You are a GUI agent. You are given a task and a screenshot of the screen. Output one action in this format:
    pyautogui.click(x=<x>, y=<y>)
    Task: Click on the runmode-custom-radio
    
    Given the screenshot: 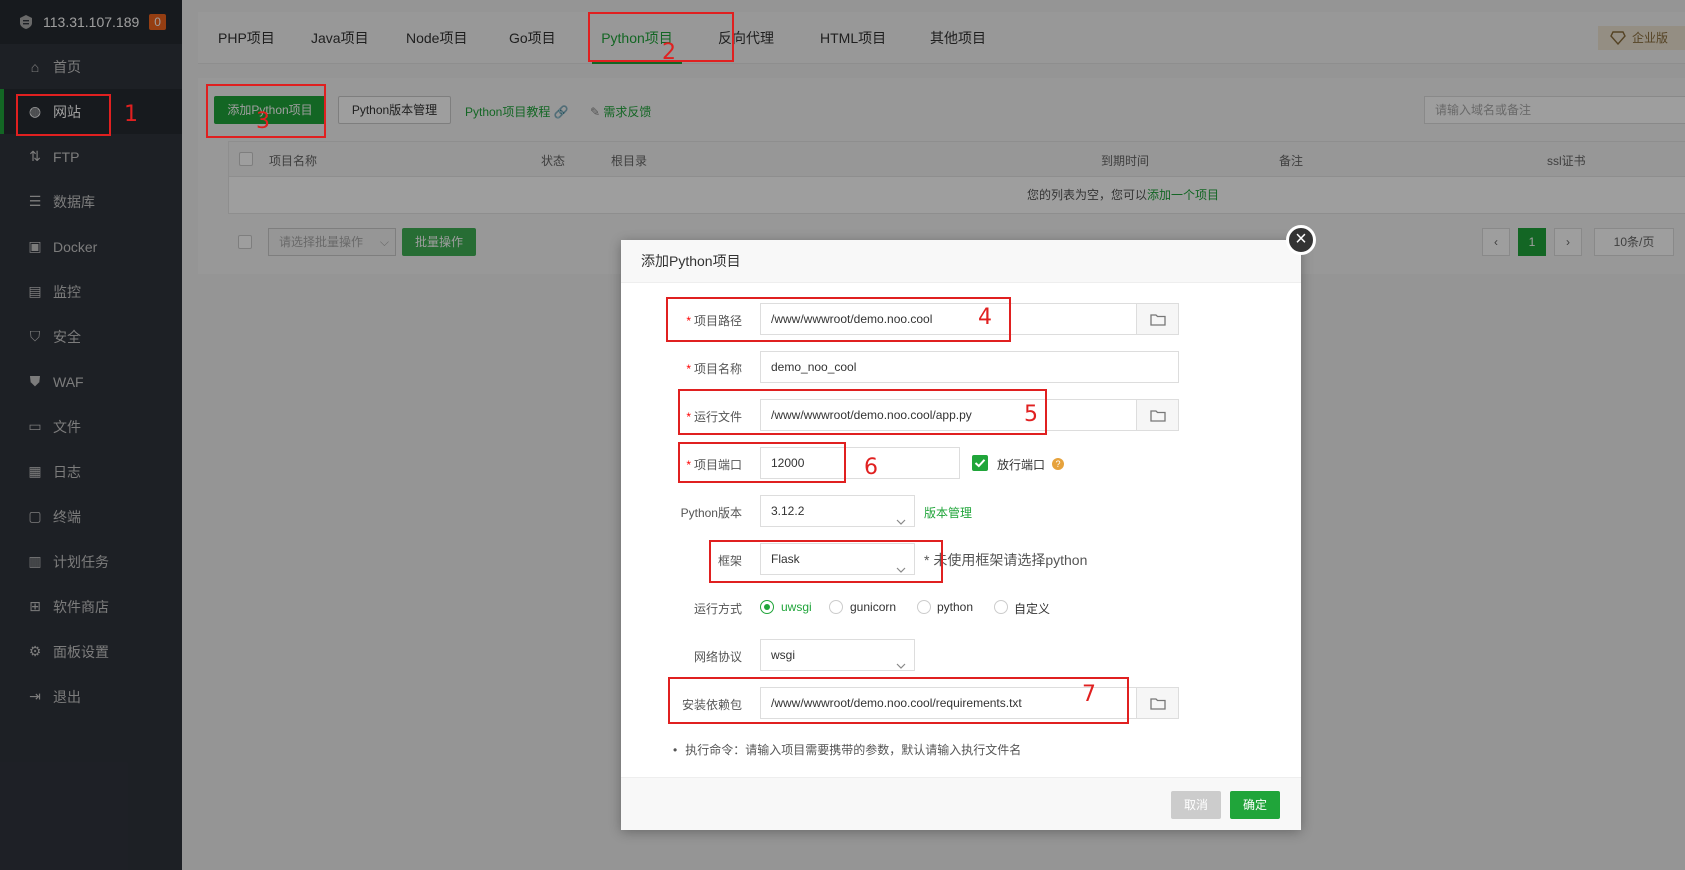 What is the action you would take?
    pyautogui.click(x=1001, y=607)
    